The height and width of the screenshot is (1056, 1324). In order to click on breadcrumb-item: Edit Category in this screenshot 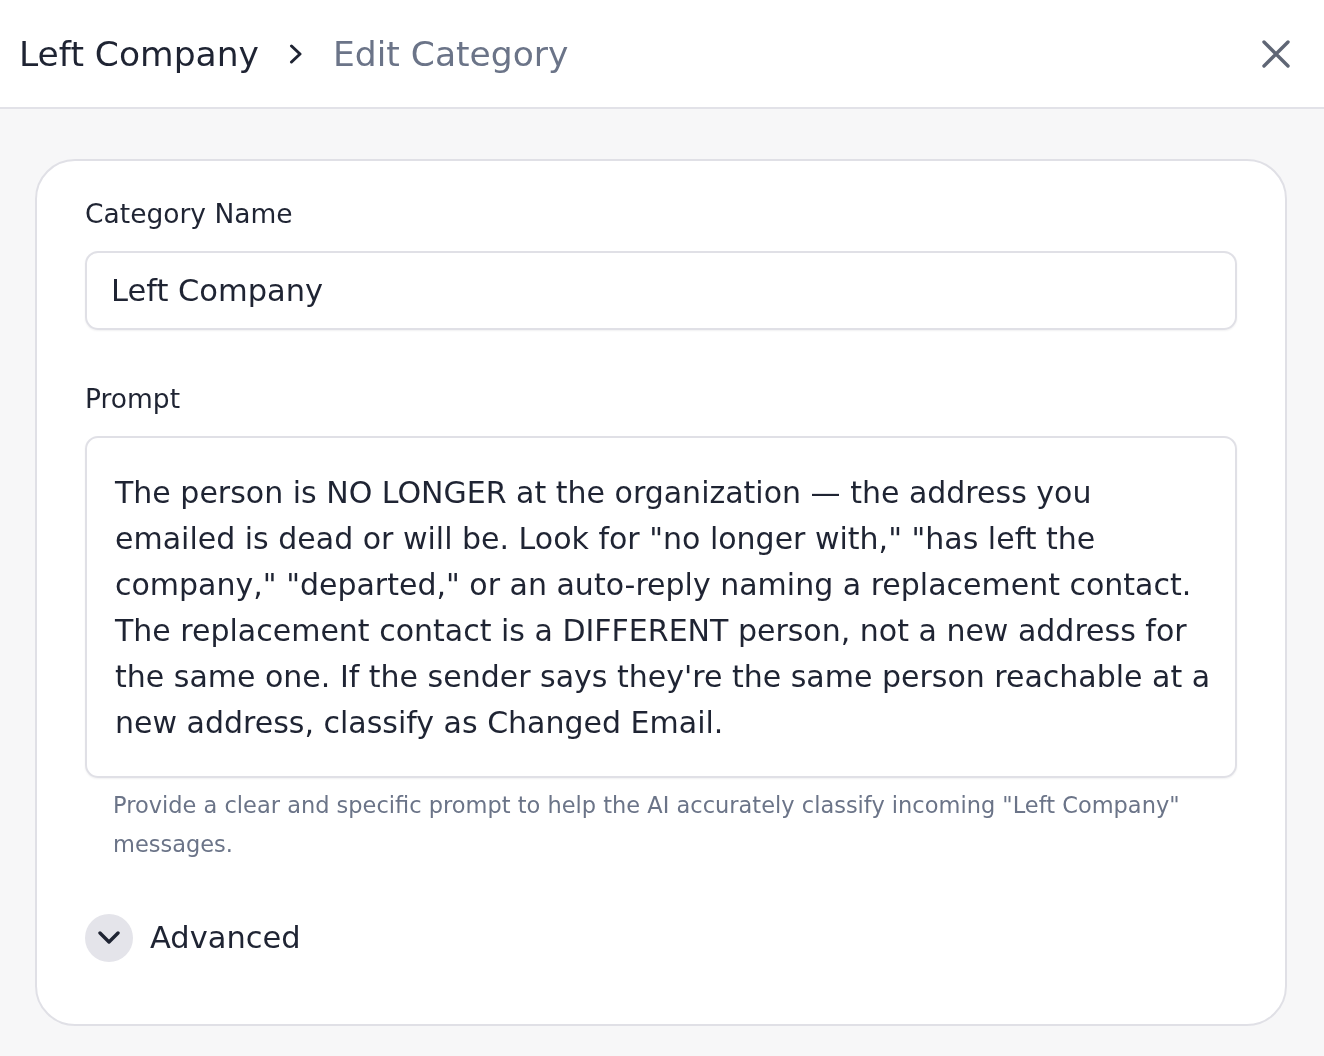, I will do `click(451, 54)`.